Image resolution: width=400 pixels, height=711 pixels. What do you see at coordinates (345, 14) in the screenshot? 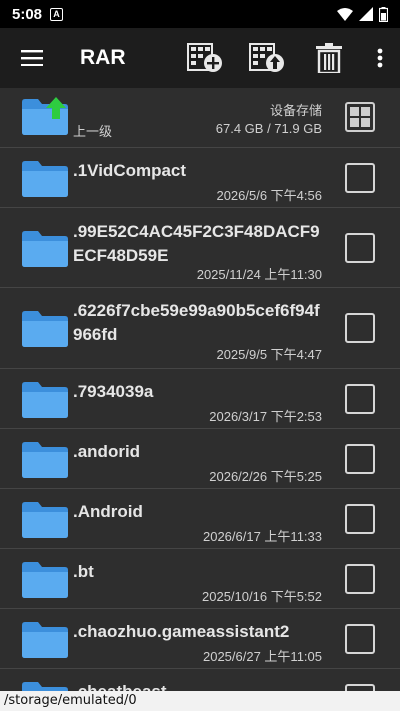
I see `wifi-icon` at bounding box center [345, 14].